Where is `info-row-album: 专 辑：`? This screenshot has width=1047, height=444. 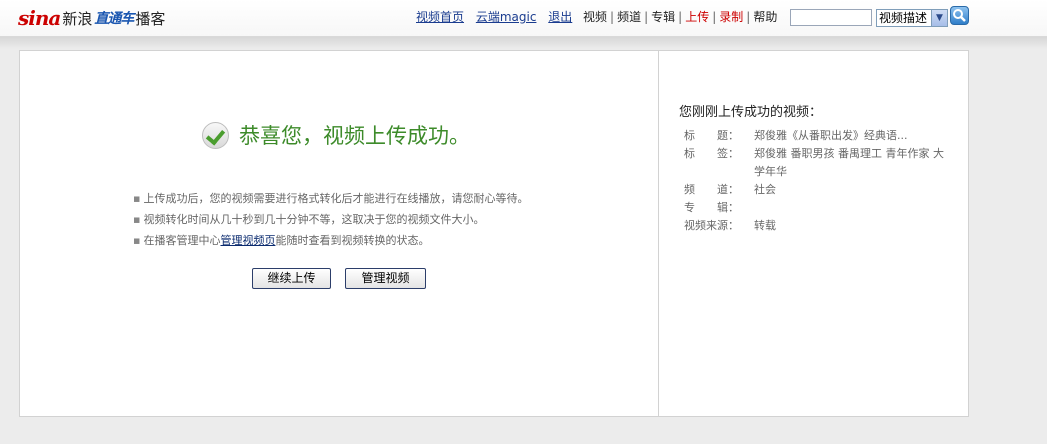 info-row-album: 专 辑： is located at coordinates (819, 208).